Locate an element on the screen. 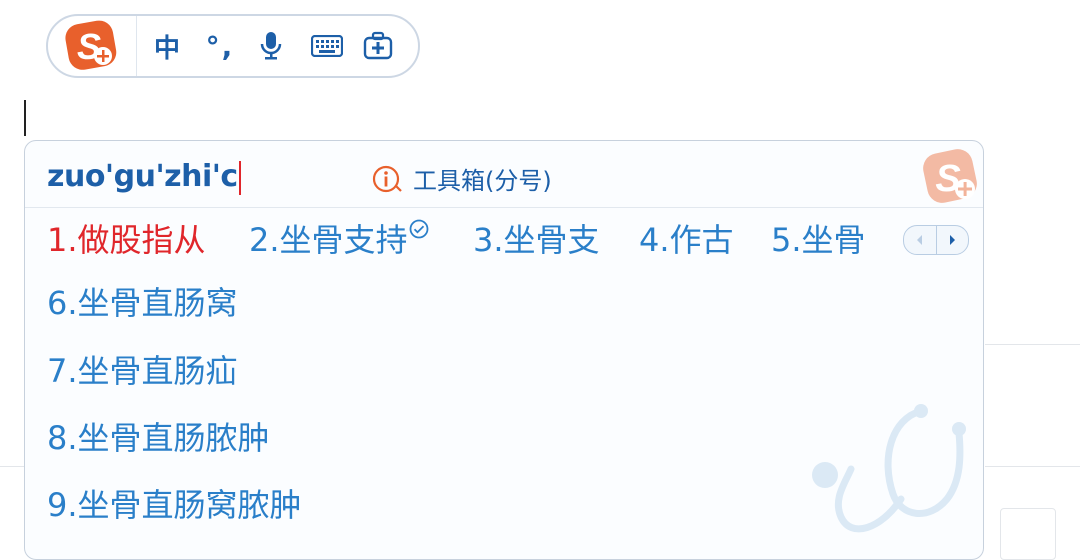  composition-string: zuo'gu'zhi'c is located at coordinates (144, 177).